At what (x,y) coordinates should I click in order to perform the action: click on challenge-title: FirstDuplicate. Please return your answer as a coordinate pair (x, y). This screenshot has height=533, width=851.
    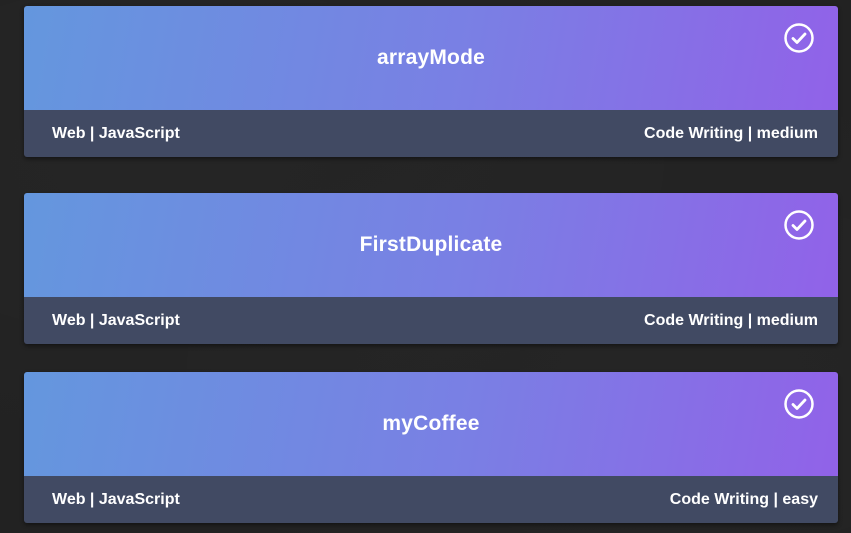
    Looking at the image, I should click on (431, 244).